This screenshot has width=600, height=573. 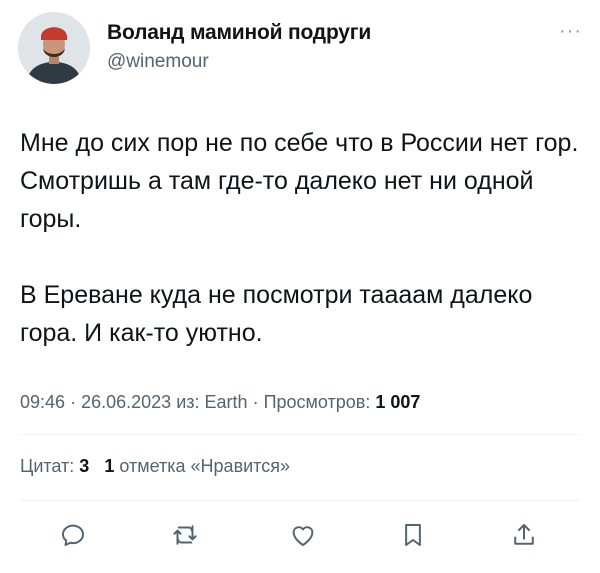 I want to click on likes-label: отметка «Нравится», so click(x=204, y=466).